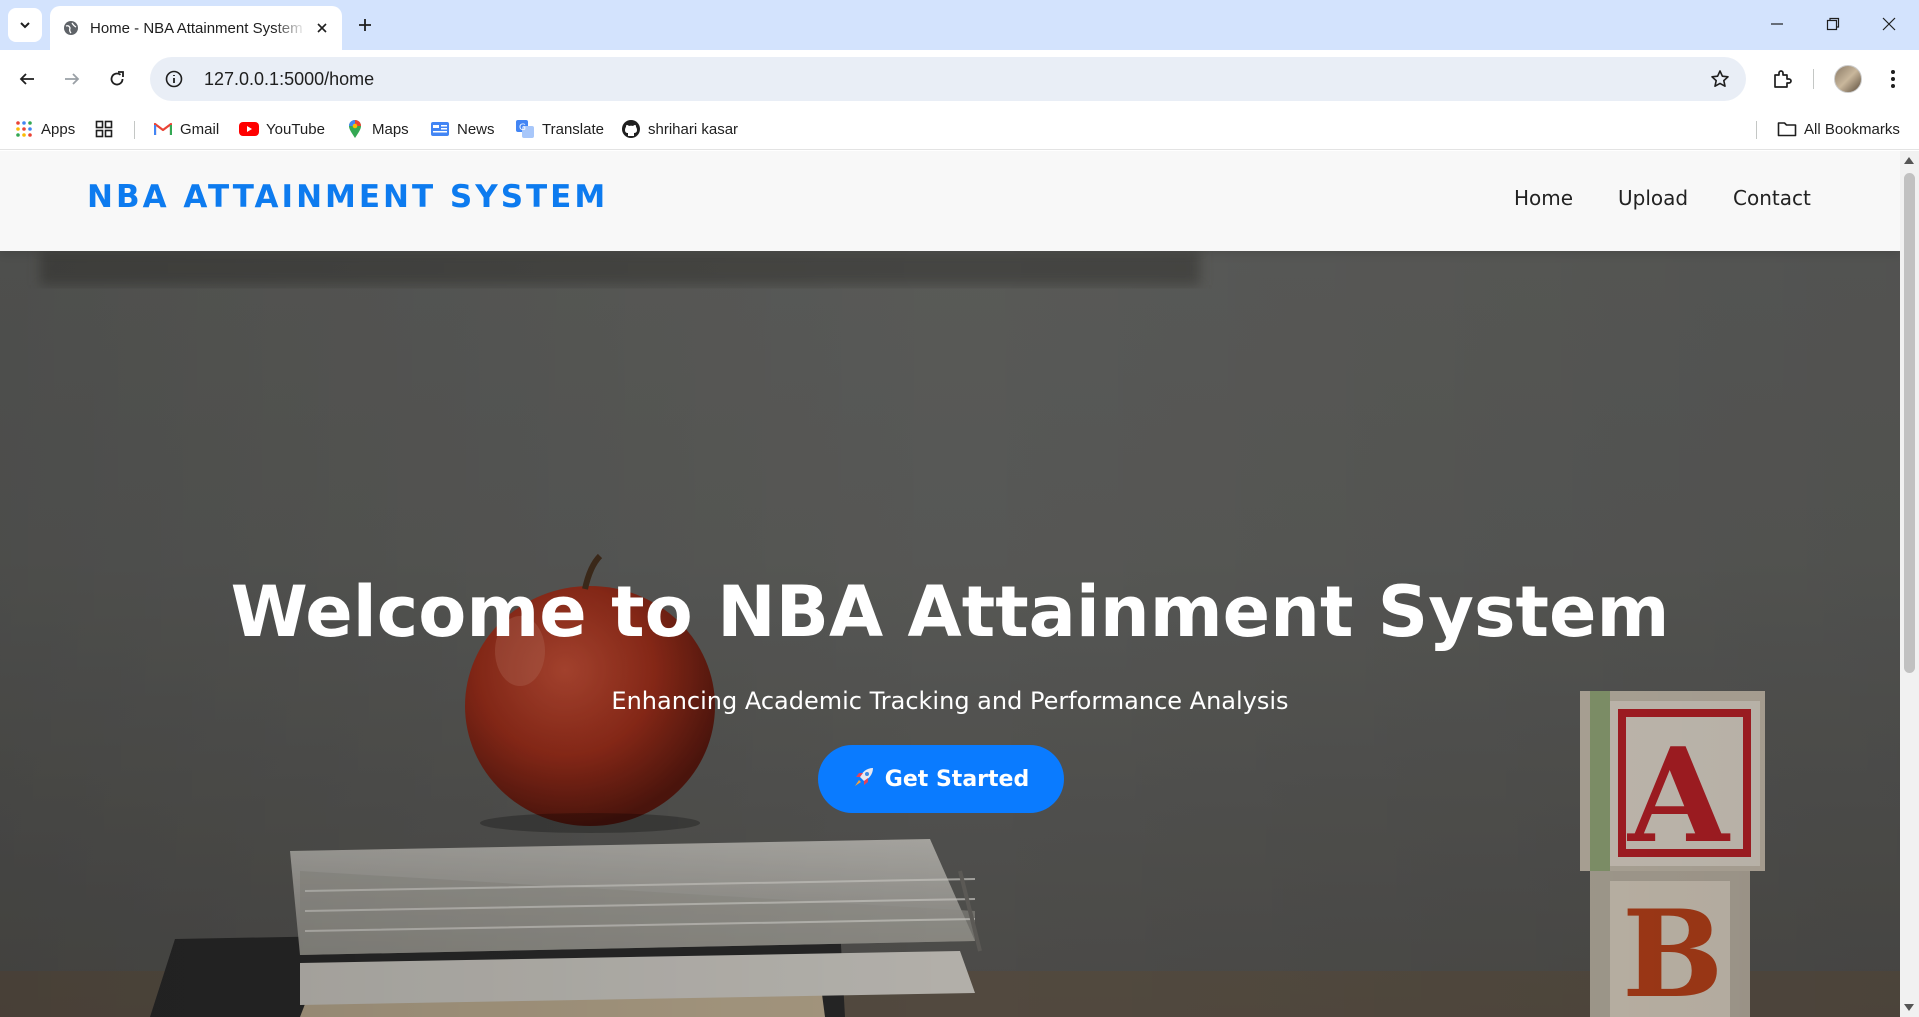  I want to click on tab-search-button, so click(25, 25).